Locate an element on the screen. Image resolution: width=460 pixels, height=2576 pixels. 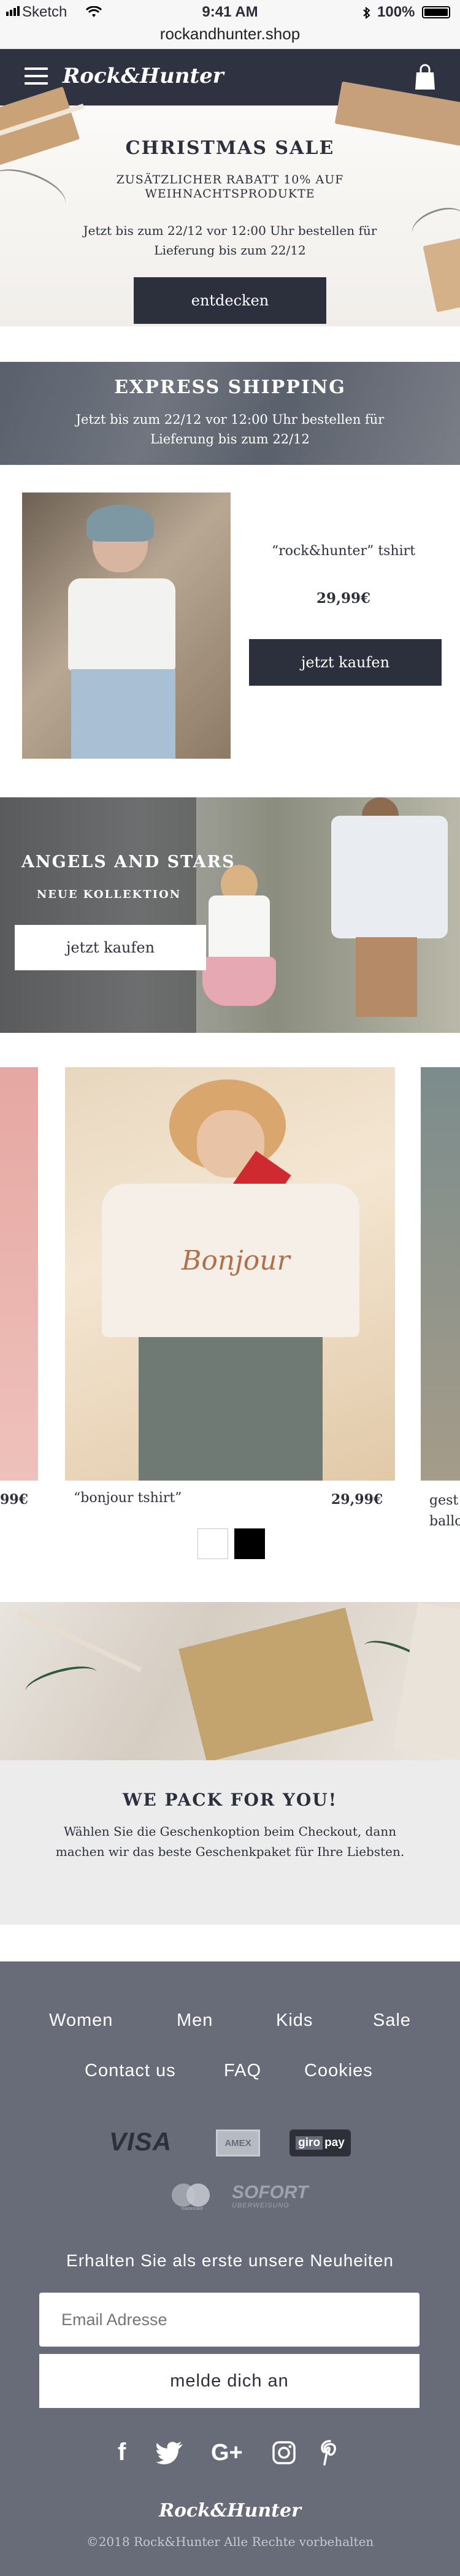
facebook-icon: f is located at coordinates (122, 2452).